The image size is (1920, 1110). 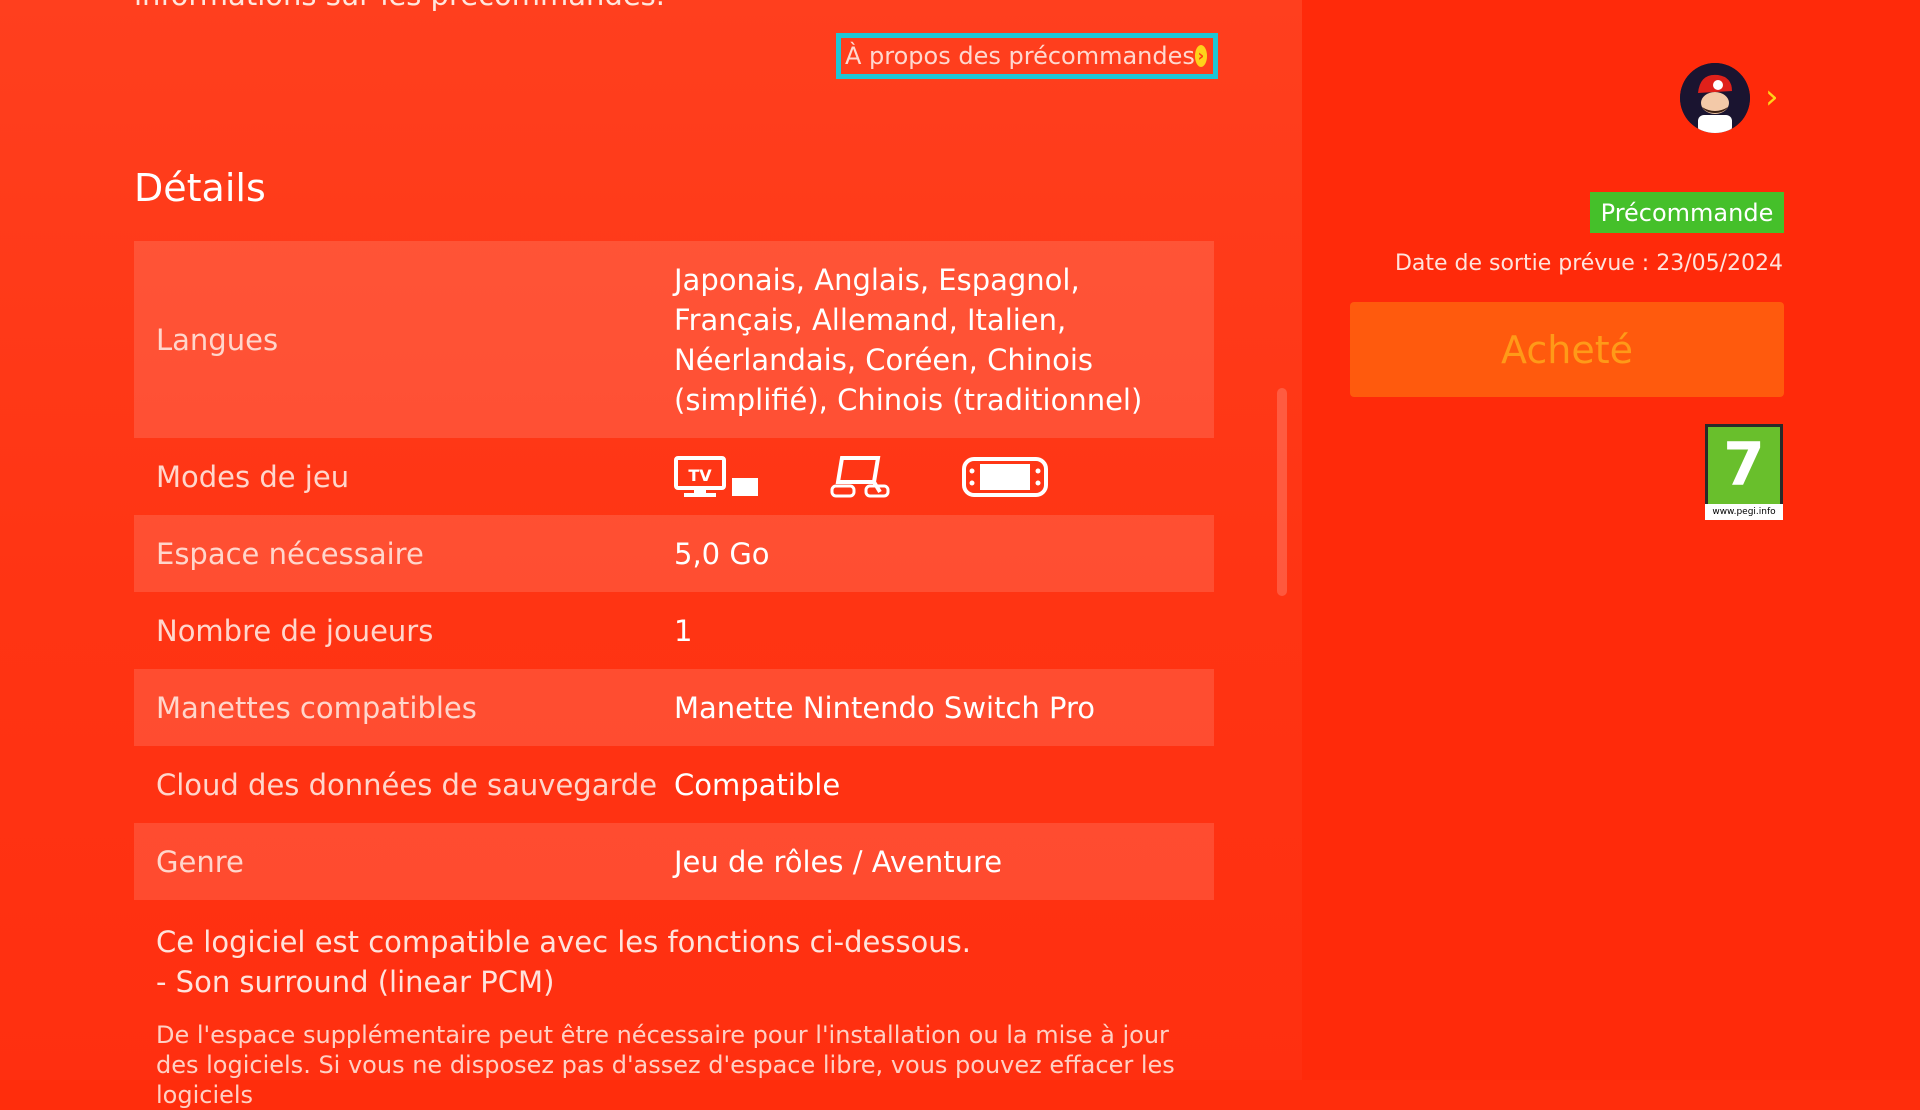 What do you see at coordinates (1588, 263) in the screenshot?
I see `release-date: Date de sortie prévue : 23/05/2024` at bounding box center [1588, 263].